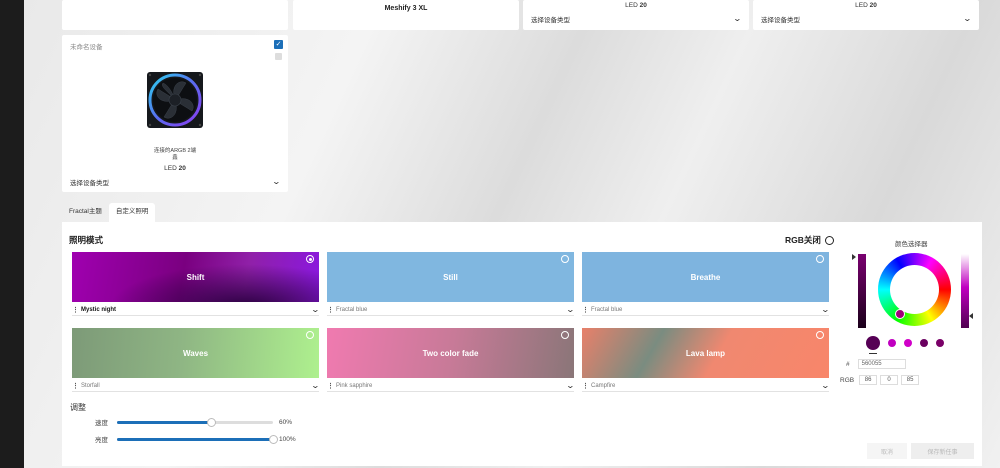 The height and width of the screenshot is (468, 1000). I want to click on speed-label: 速度, so click(101, 423).